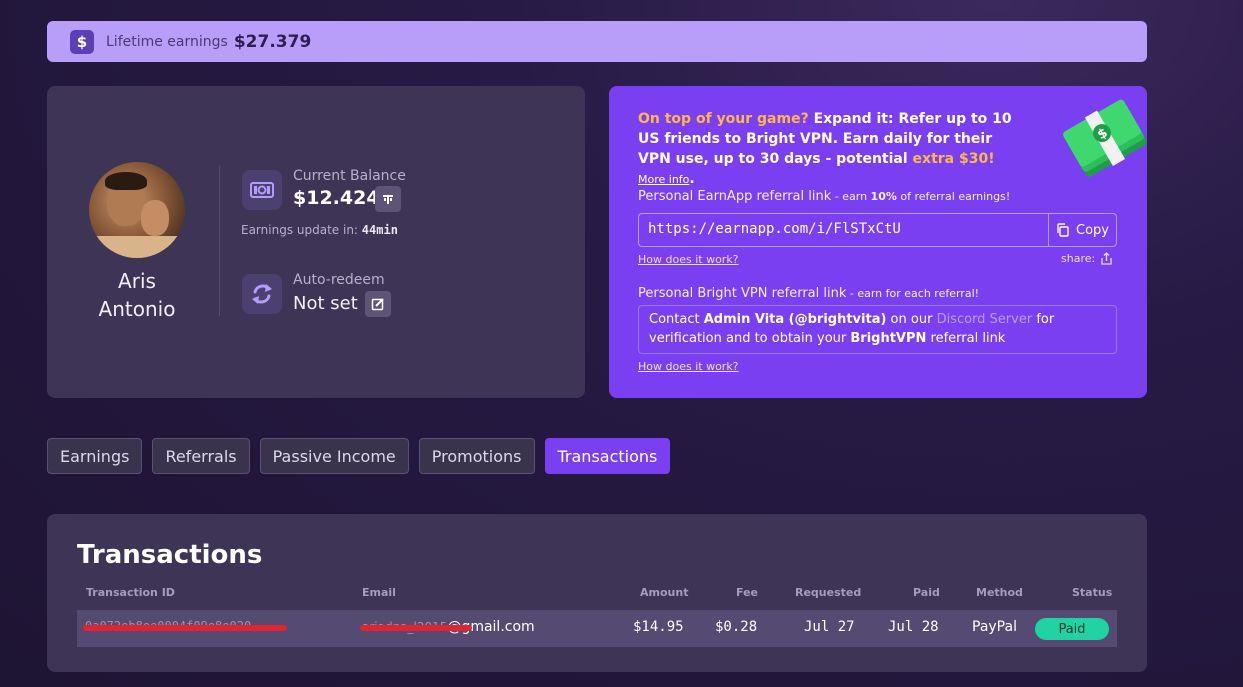 The width and height of the screenshot is (1243, 687). What do you see at coordinates (201, 456) in the screenshot?
I see `tab-referrals: Referrals` at bounding box center [201, 456].